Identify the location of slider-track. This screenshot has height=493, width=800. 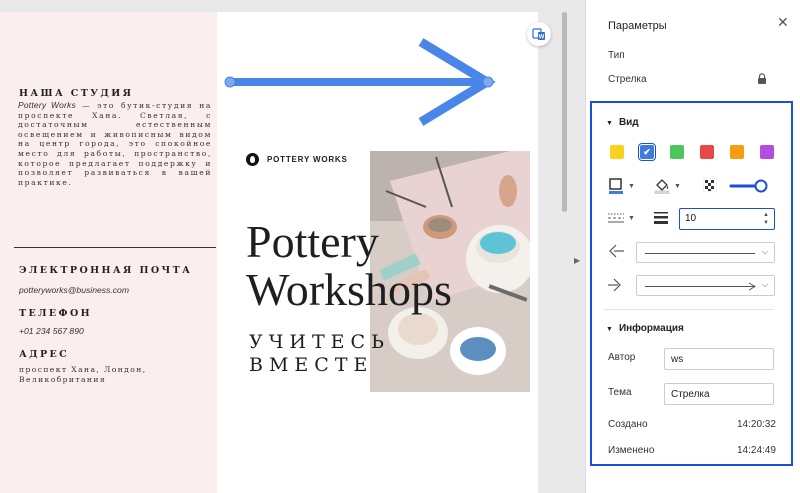
(748, 186).